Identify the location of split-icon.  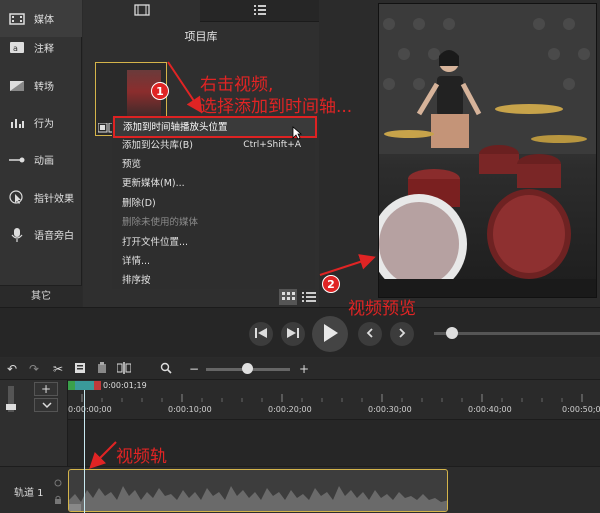
(124, 369).